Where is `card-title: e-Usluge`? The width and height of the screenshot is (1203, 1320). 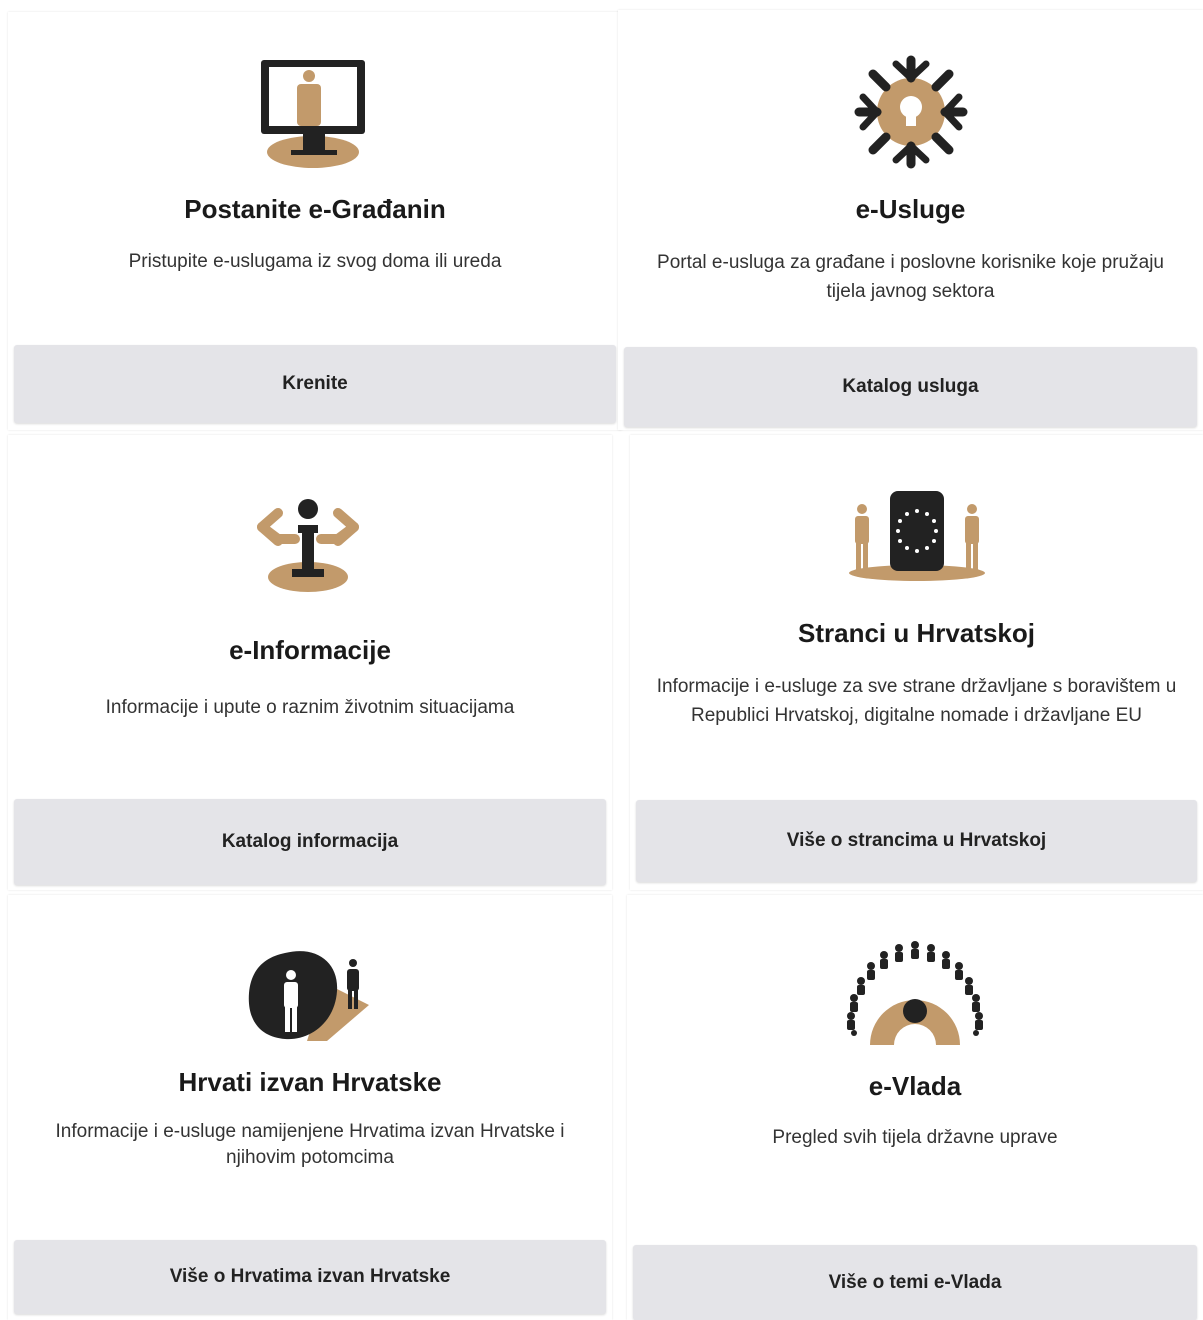
card-title: e-Usluge is located at coordinates (910, 209).